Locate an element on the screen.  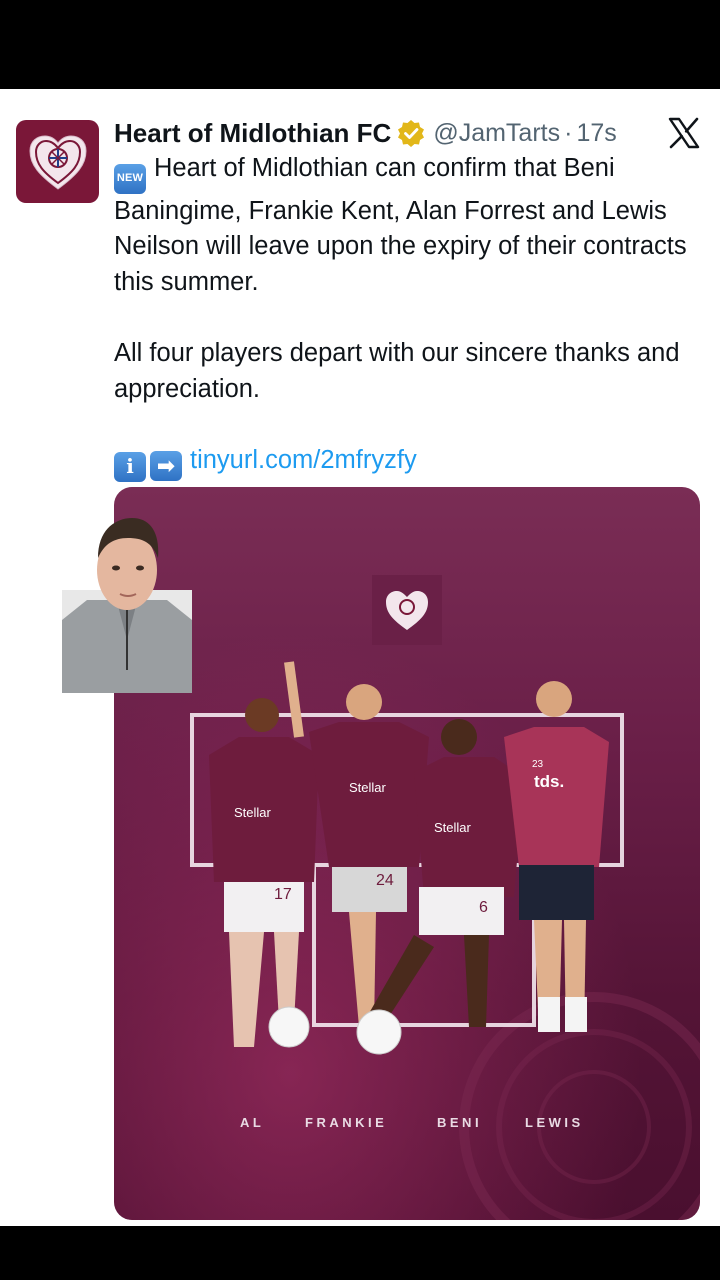
club-crest-icon is located at coordinates (57, 161).